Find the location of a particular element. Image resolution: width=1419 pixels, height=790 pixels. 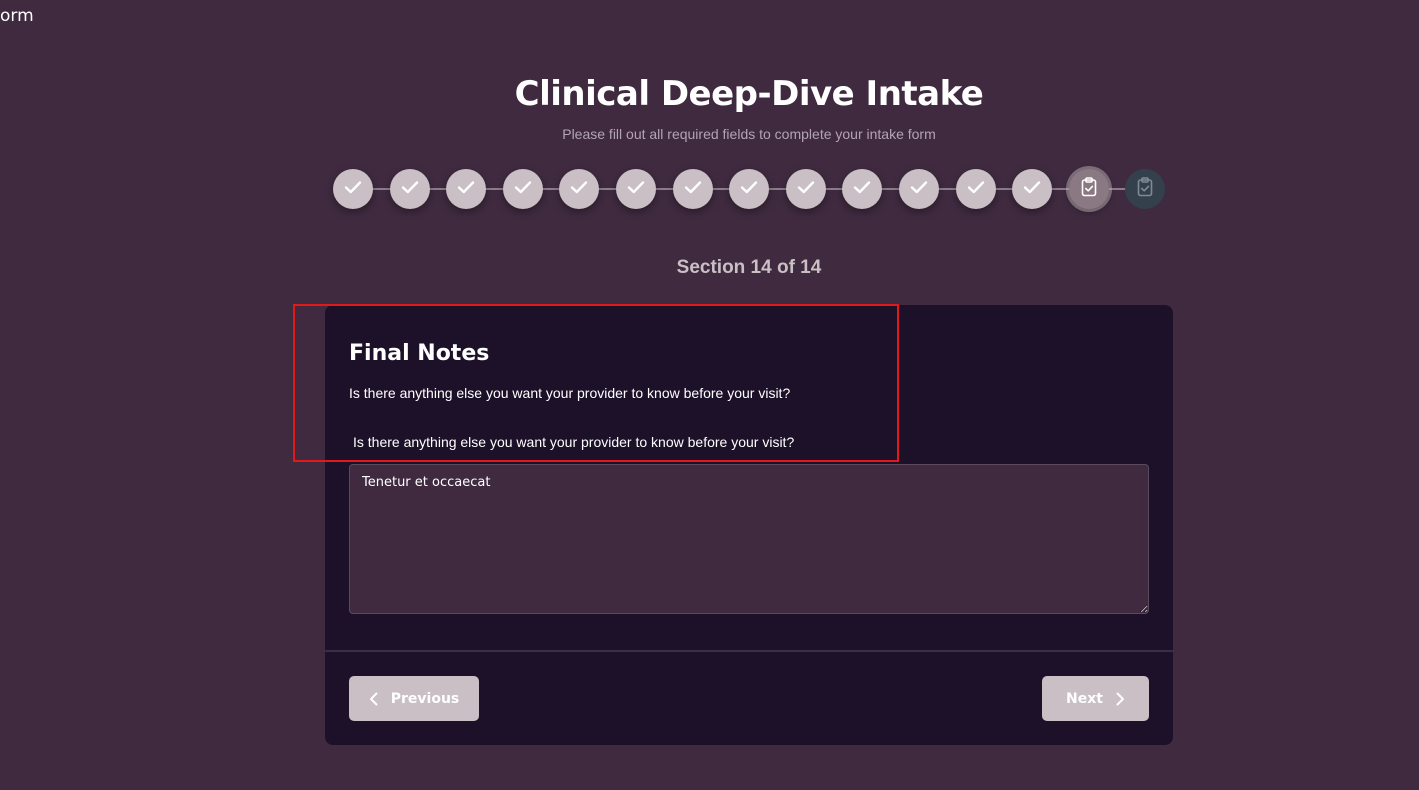

section-counter: Section 14 of 14 is located at coordinates (749, 267).